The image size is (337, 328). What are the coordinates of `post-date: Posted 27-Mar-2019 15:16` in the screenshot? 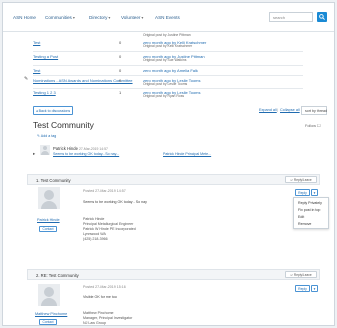 It's located at (104, 287).